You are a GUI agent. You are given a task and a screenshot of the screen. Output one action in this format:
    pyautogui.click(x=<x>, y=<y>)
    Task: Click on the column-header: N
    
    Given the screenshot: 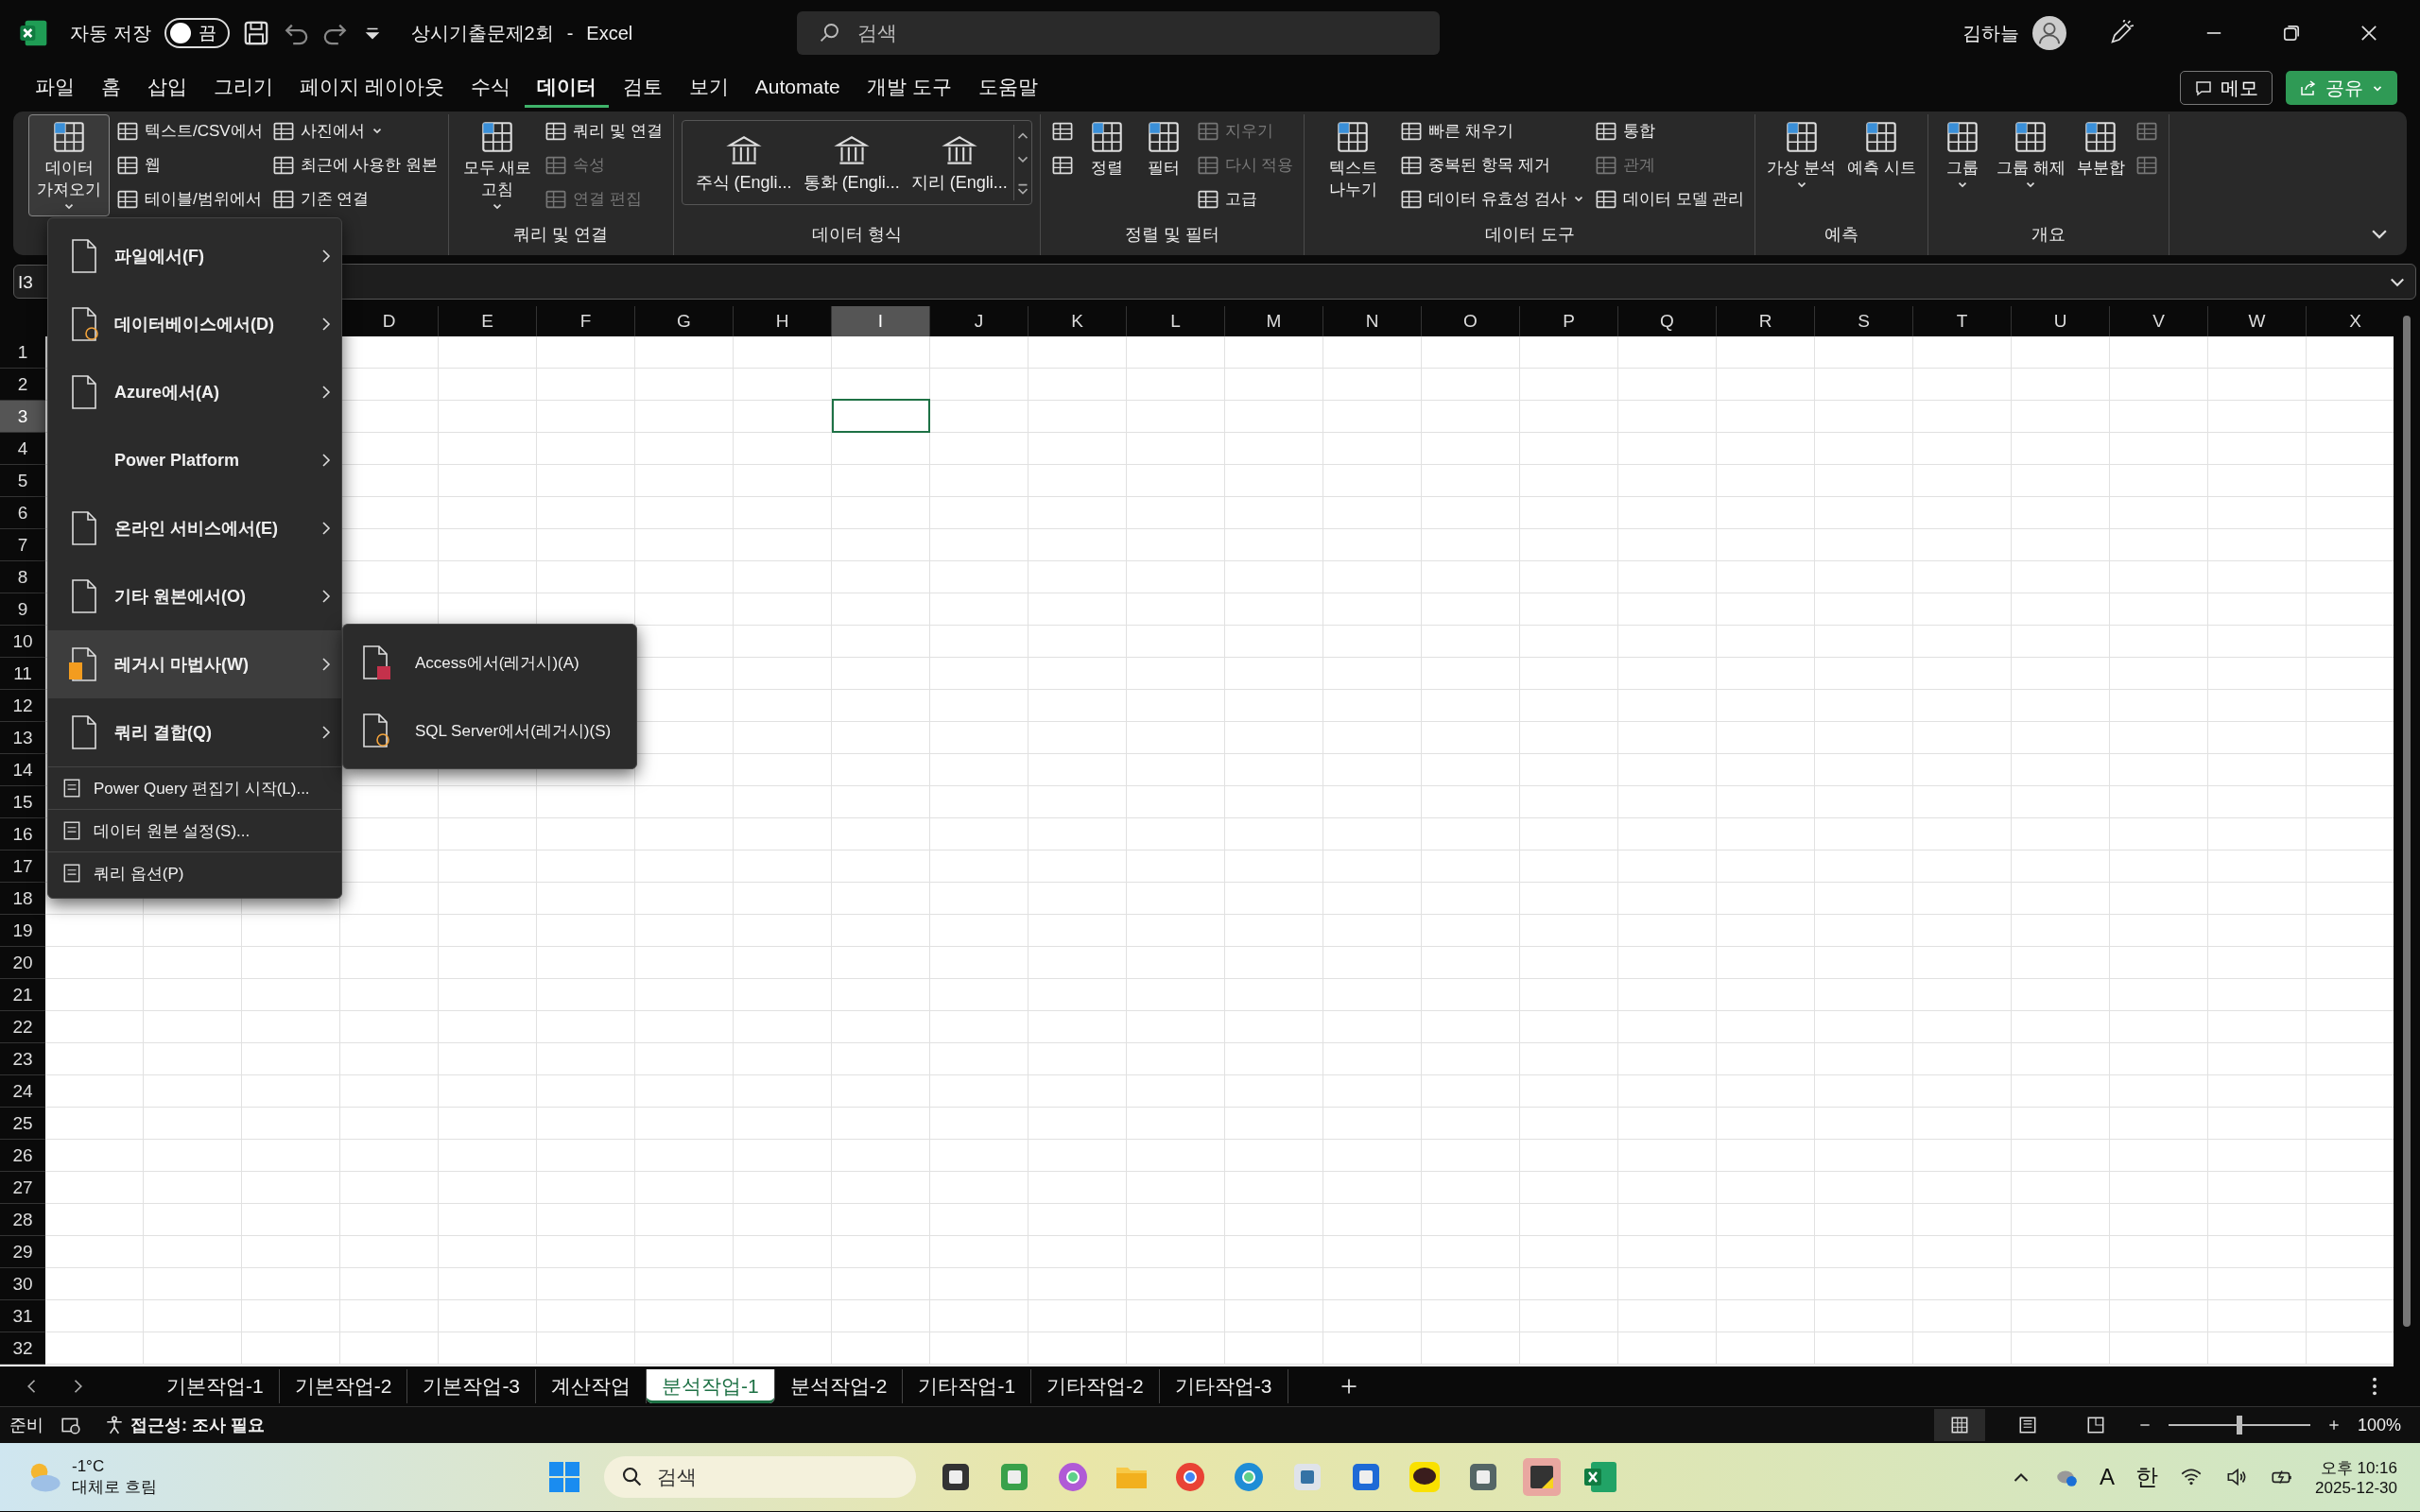 What is the action you would take?
    pyautogui.click(x=1373, y=321)
    